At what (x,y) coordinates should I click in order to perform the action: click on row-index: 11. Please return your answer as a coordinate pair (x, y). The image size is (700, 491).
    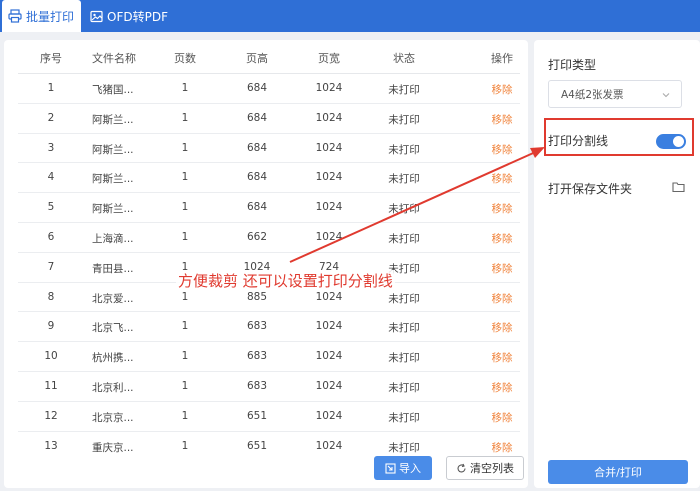
    Looking at the image, I should click on (51, 386).